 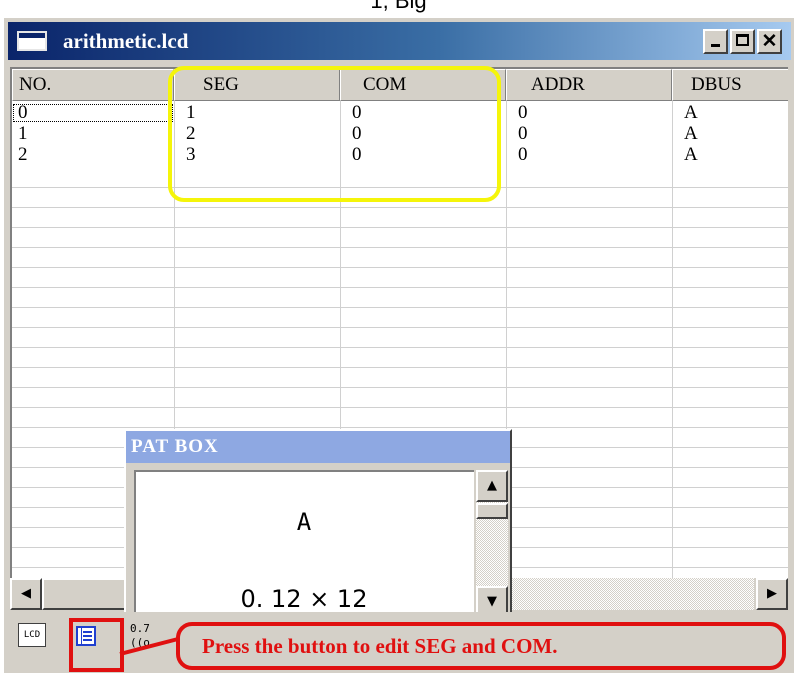 What do you see at coordinates (126, 41) in the screenshot?
I see `window-title: arithmetic.lcd` at bounding box center [126, 41].